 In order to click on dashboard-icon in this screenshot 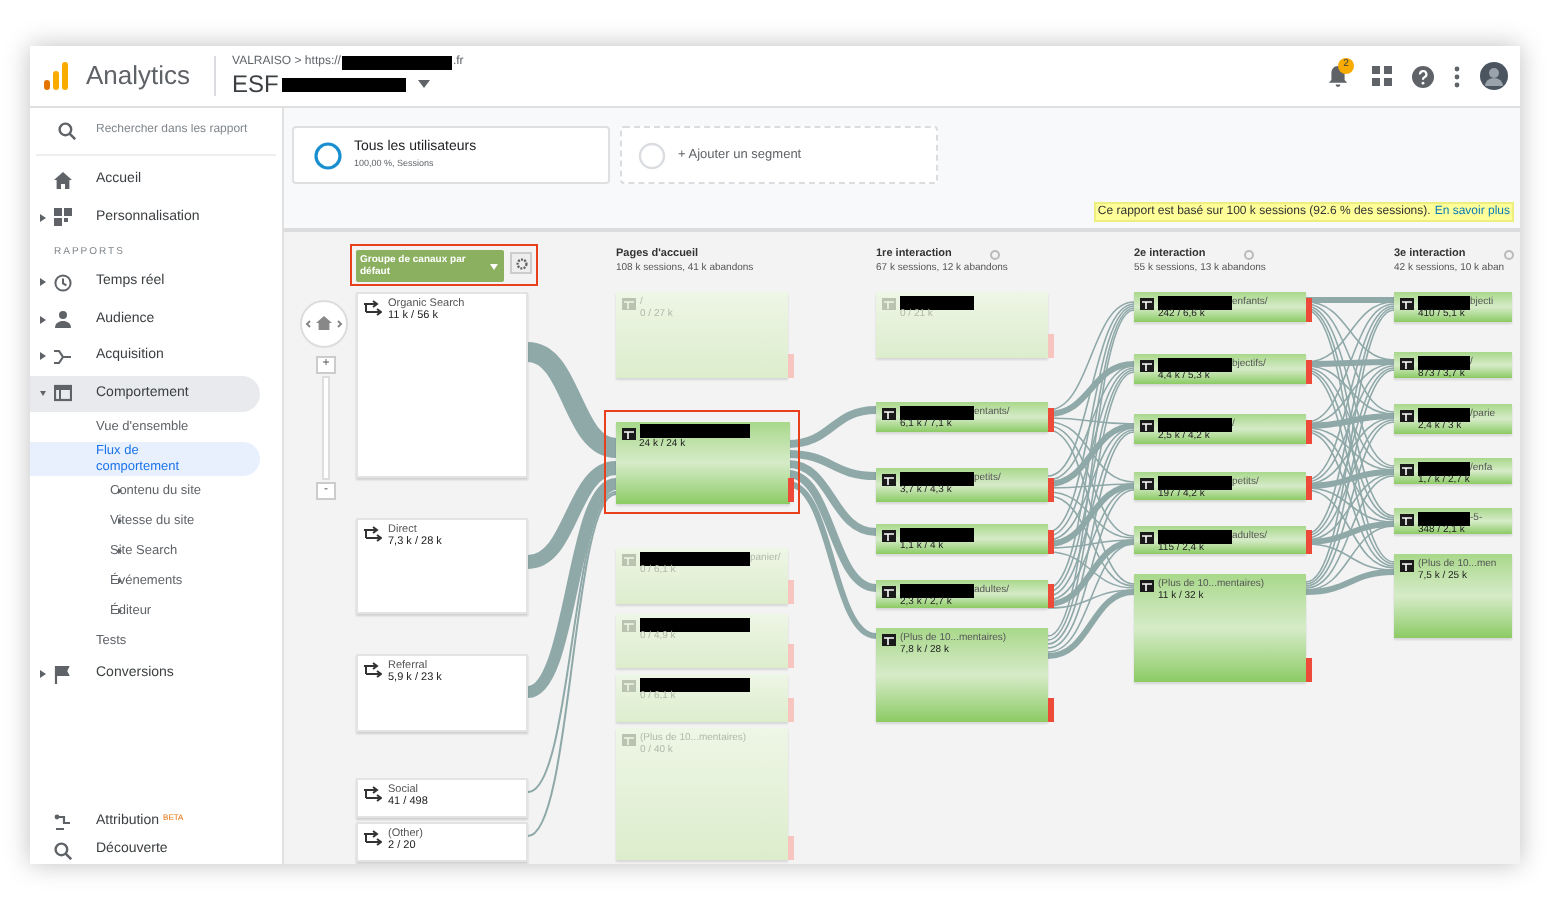, I will do `click(63, 217)`.